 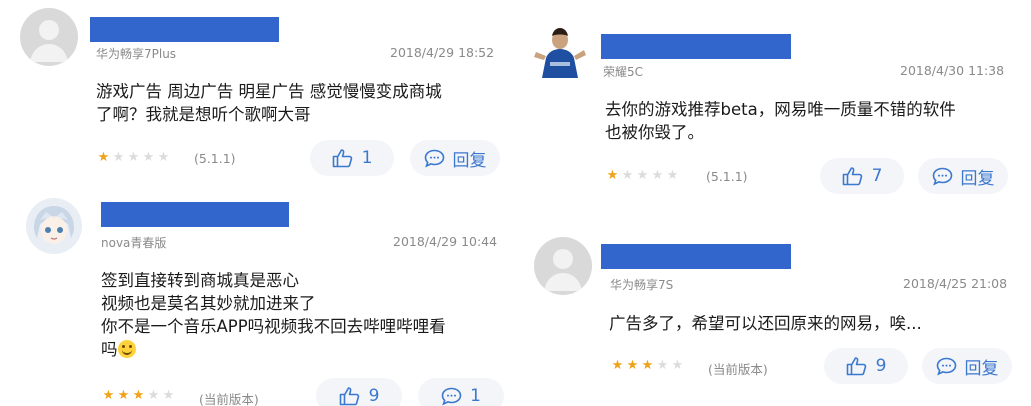 I want to click on review-text-line: 签到直接转到商城真是恶心, so click(x=200, y=280).